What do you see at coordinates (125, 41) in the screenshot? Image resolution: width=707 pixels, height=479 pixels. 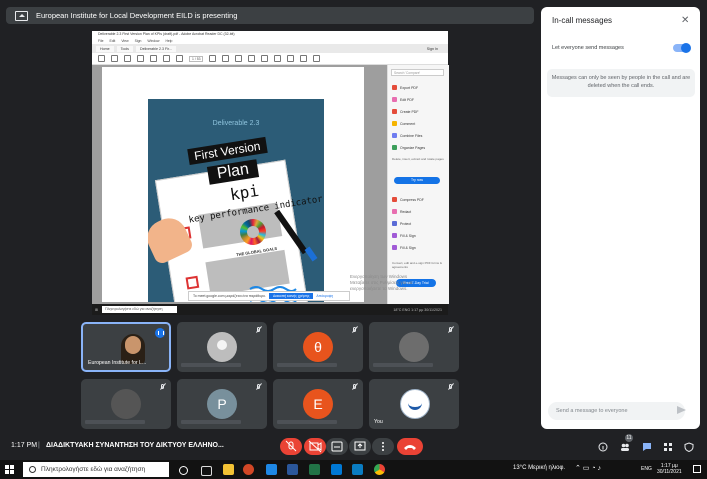 I see `menu-view: View` at bounding box center [125, 41].